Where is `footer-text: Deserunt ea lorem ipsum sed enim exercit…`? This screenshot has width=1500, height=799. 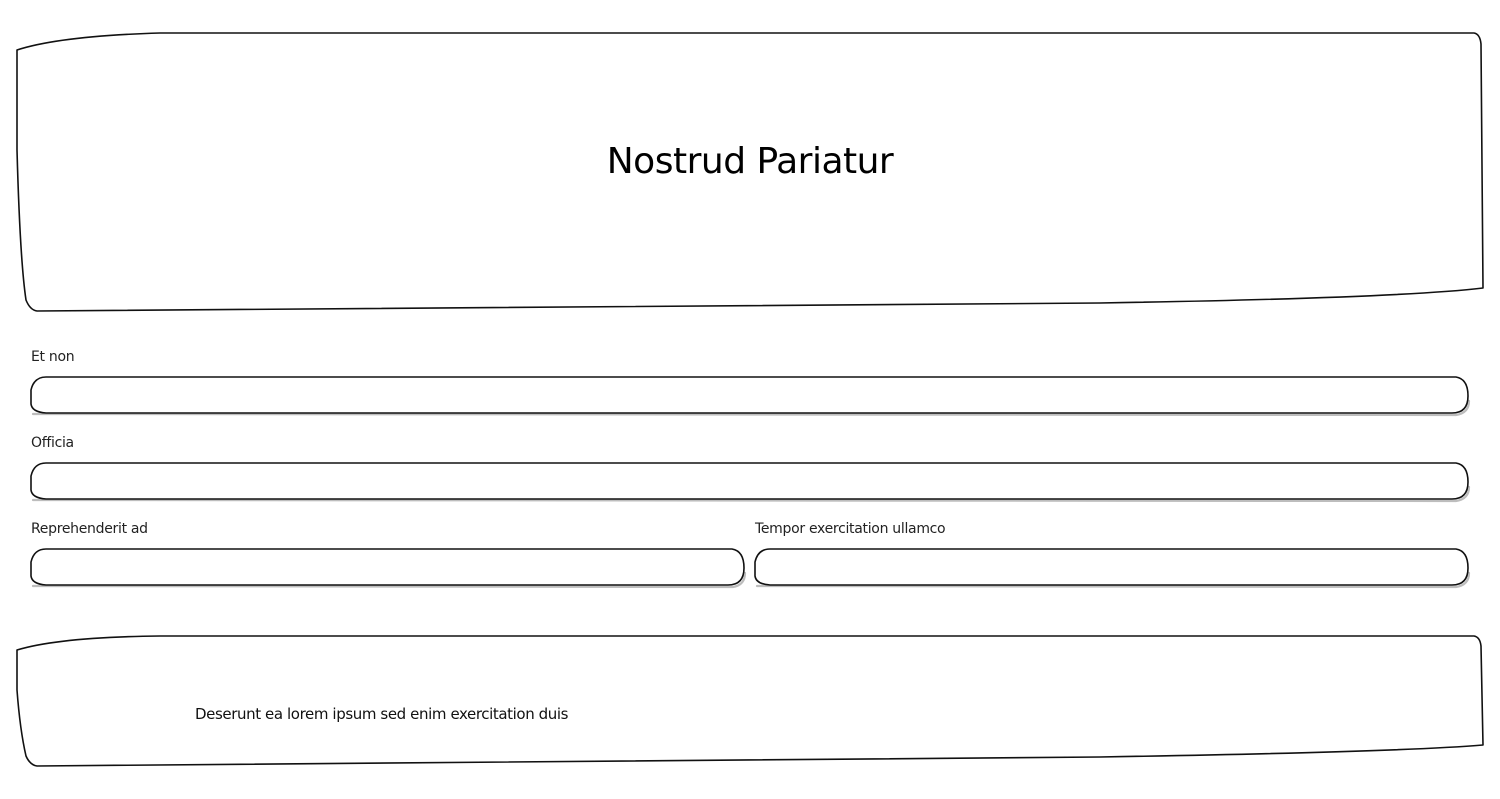 footer-text: Deserunt ea lorem ipsum sed enim exercit… is located at coordinates (382, 714).